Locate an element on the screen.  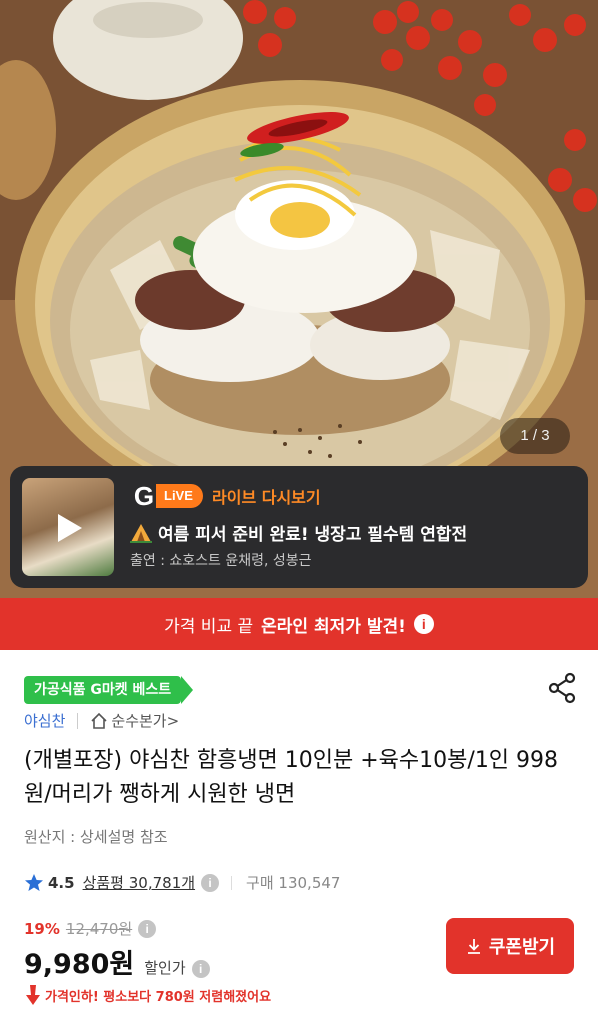
banner-emphasis: 온라인 최저가 발견! is located at coordinates (333, 626).